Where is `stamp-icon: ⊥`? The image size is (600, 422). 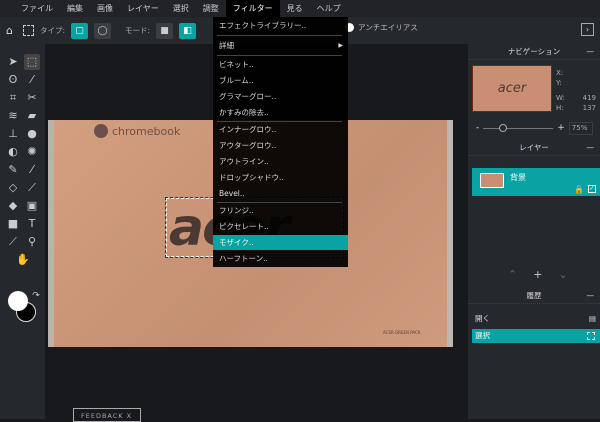
stamp-icon: ⊥ is located at coordinates (13, 134).